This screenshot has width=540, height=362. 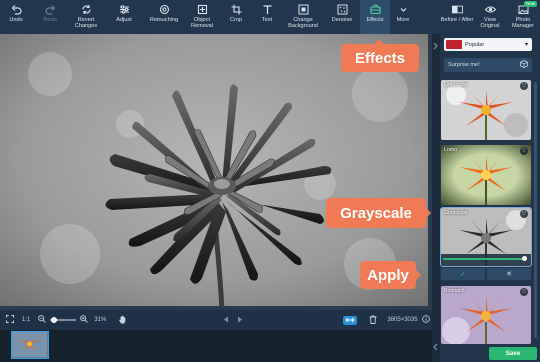 What do you see at coordinates (488, 65) in the screenshot?
I see `surprise-me-button: Surprise me!` at bounding box center [488, 65].